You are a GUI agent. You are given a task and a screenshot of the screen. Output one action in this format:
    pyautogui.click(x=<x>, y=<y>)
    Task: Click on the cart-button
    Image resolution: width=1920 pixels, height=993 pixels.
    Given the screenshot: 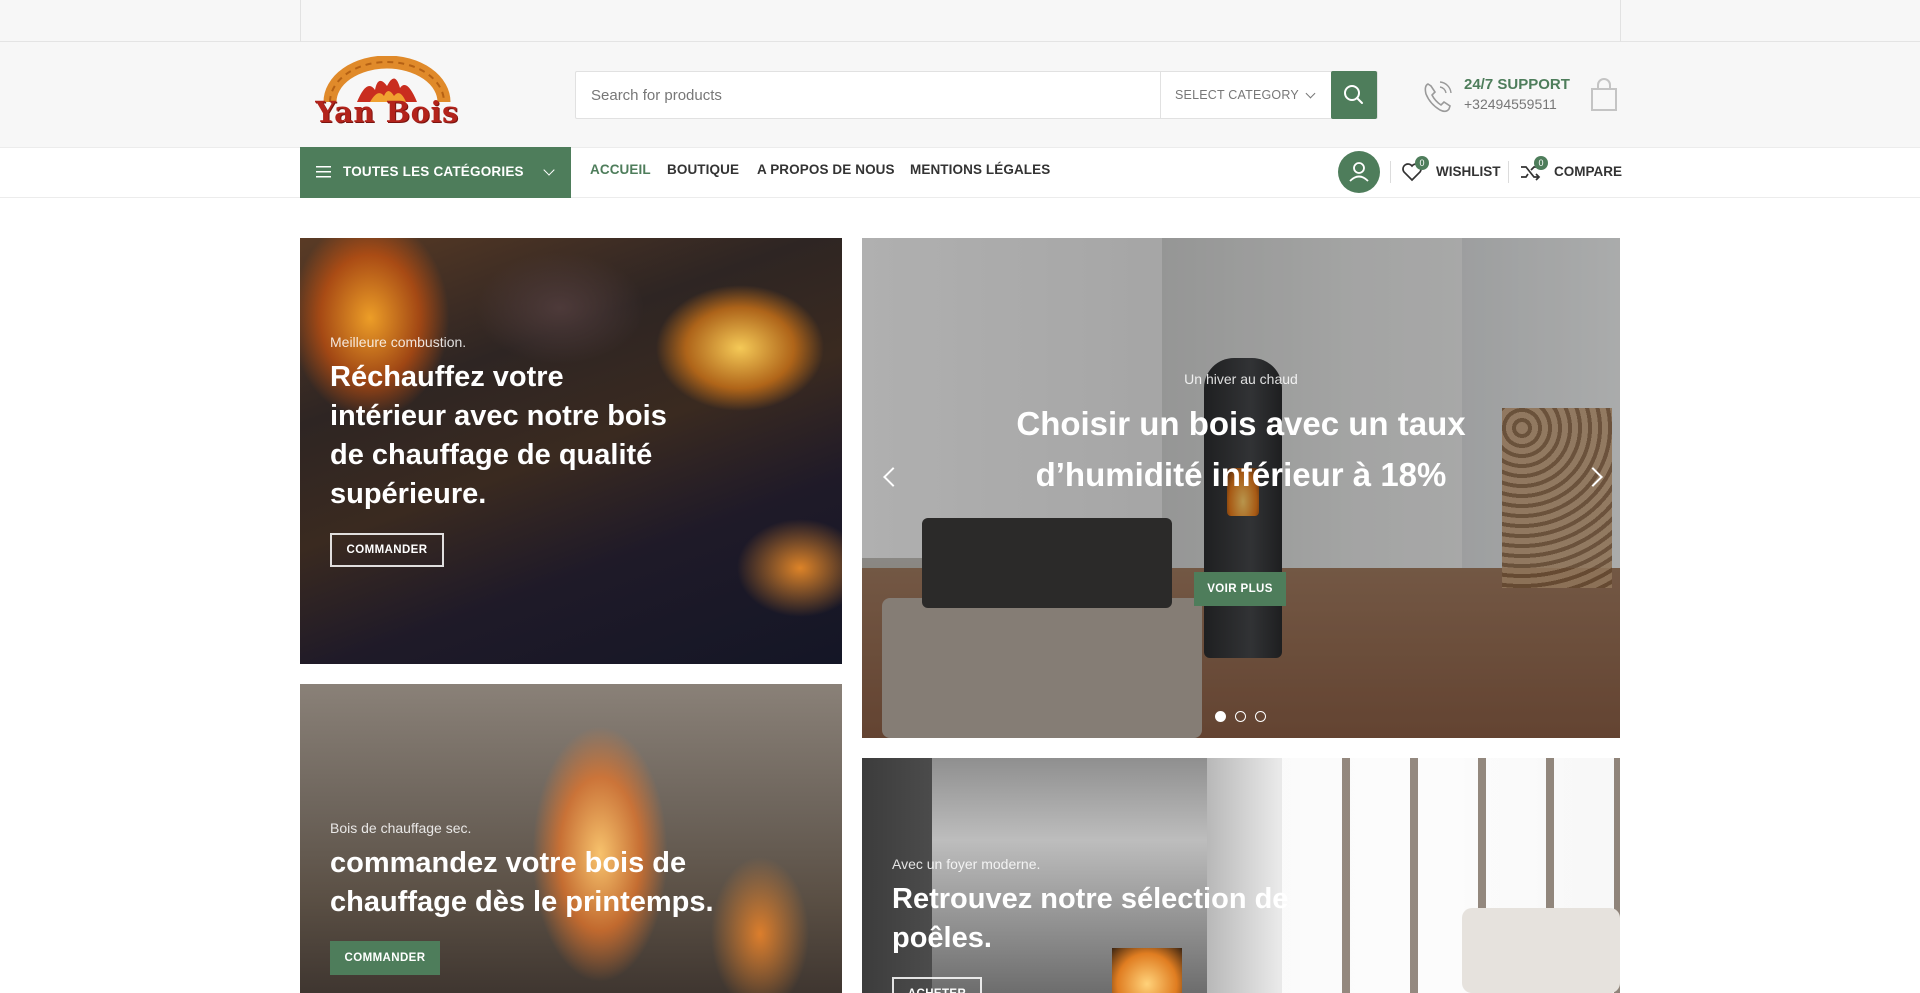 What is the action you would take?
    pyautogui.click(x=1604, y=95)
    